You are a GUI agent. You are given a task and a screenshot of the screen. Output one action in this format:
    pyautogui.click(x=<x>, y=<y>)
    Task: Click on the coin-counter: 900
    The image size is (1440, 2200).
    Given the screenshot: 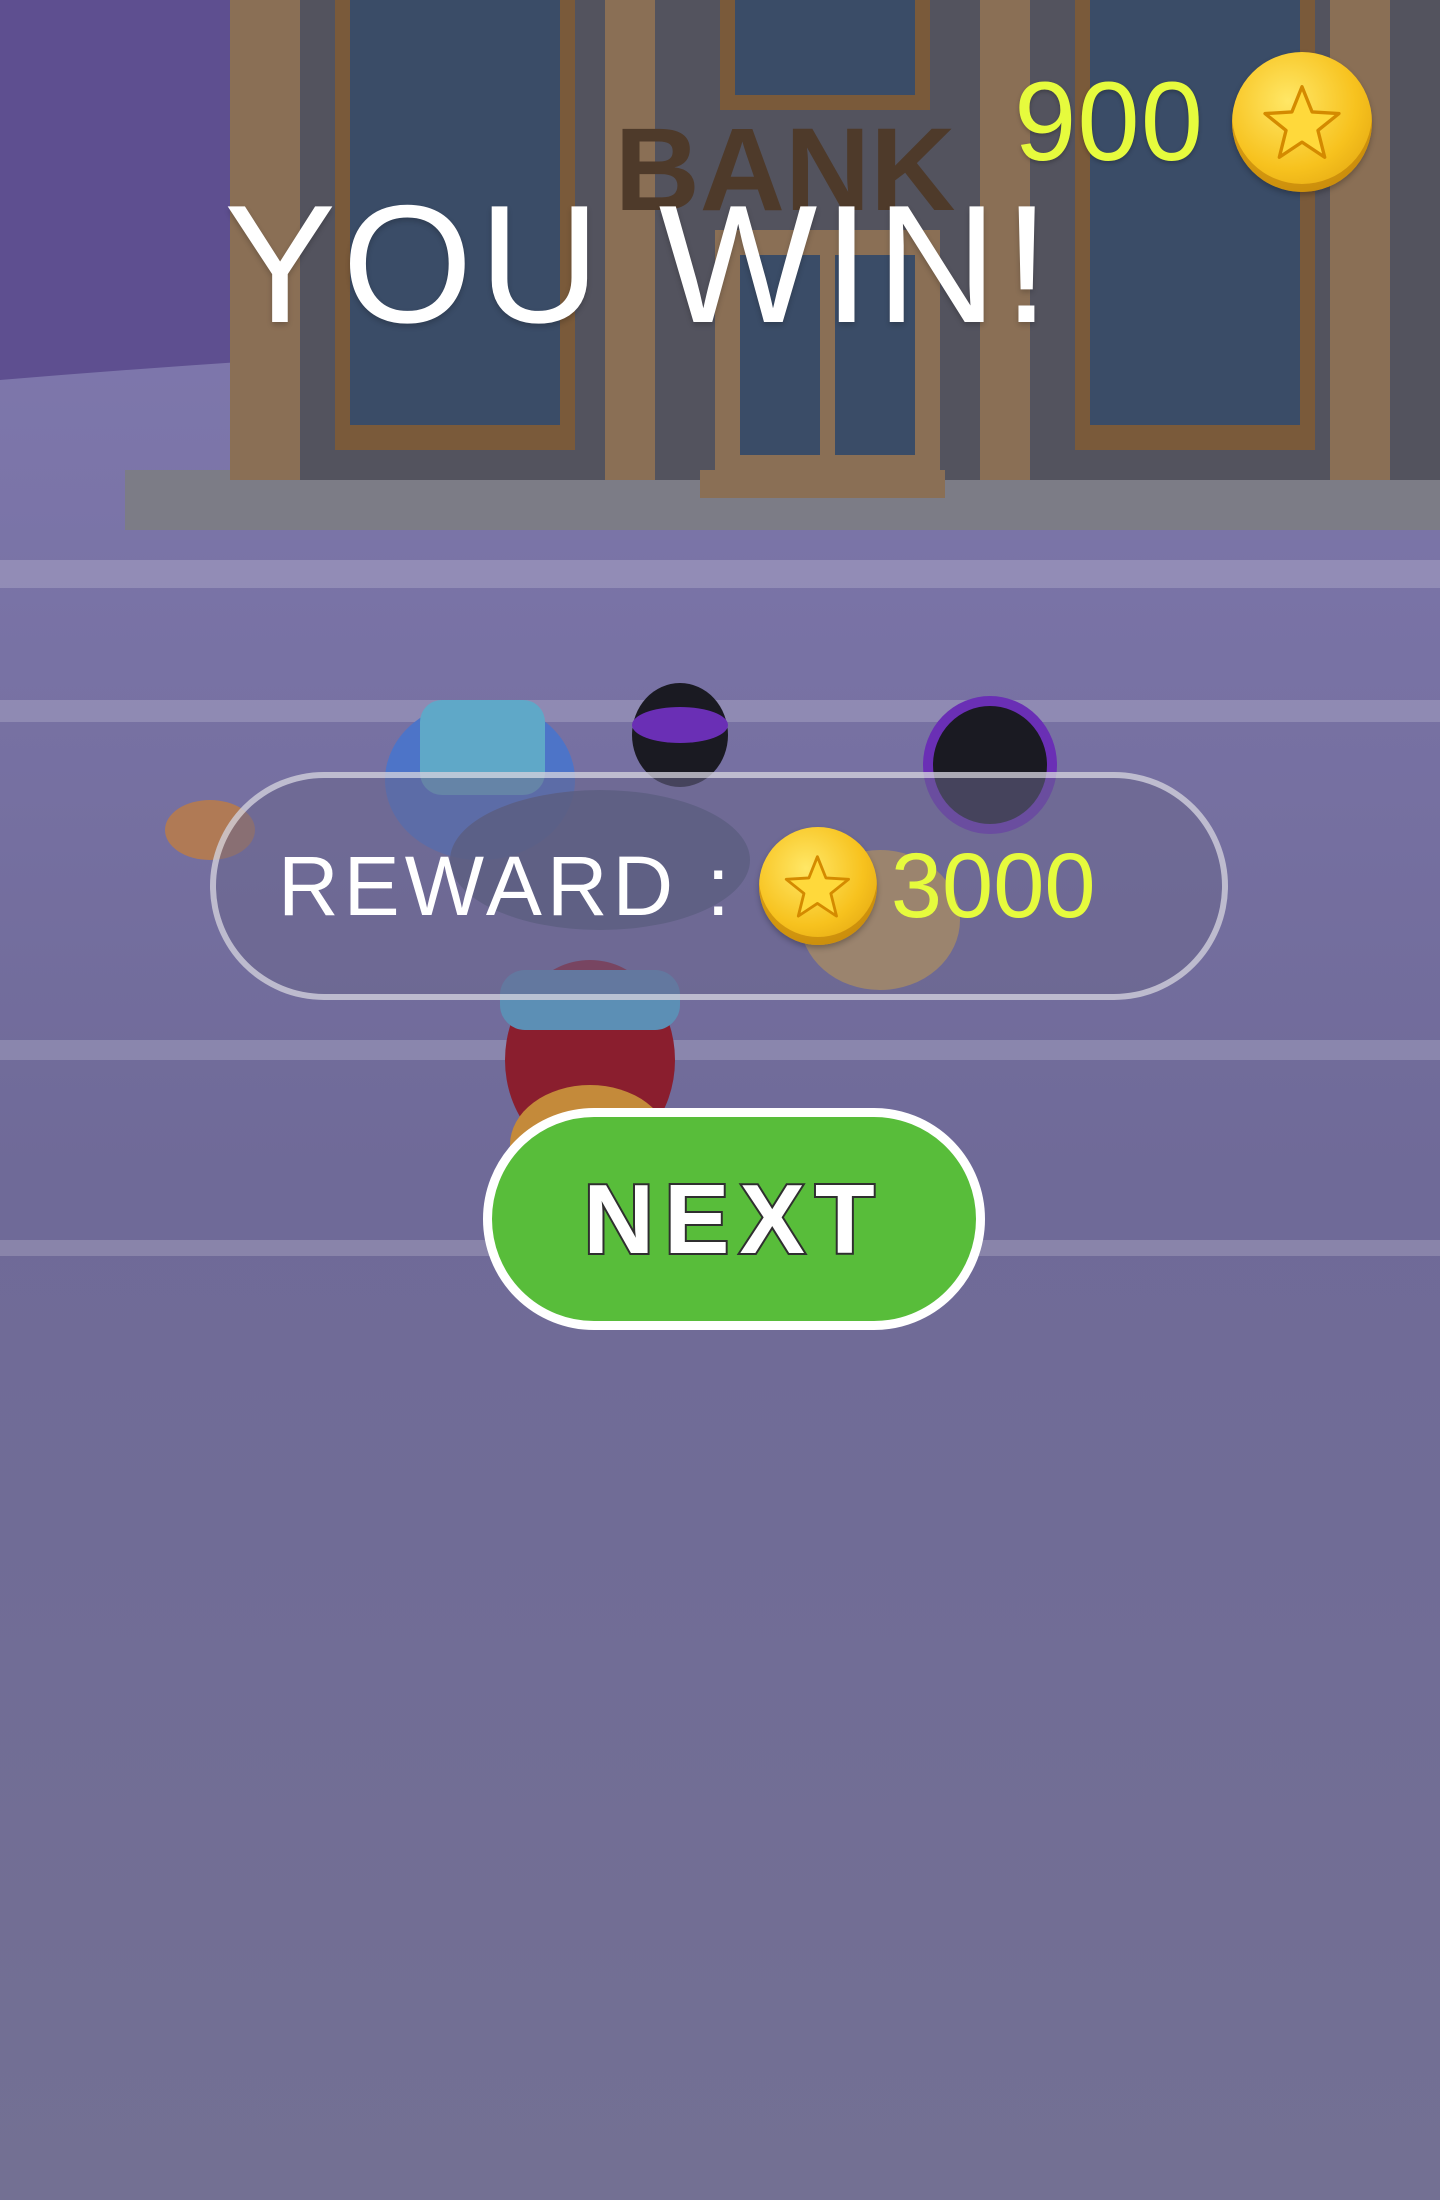 What is the action you would take?
    pyautogui.click(x=1193, y=122)
    